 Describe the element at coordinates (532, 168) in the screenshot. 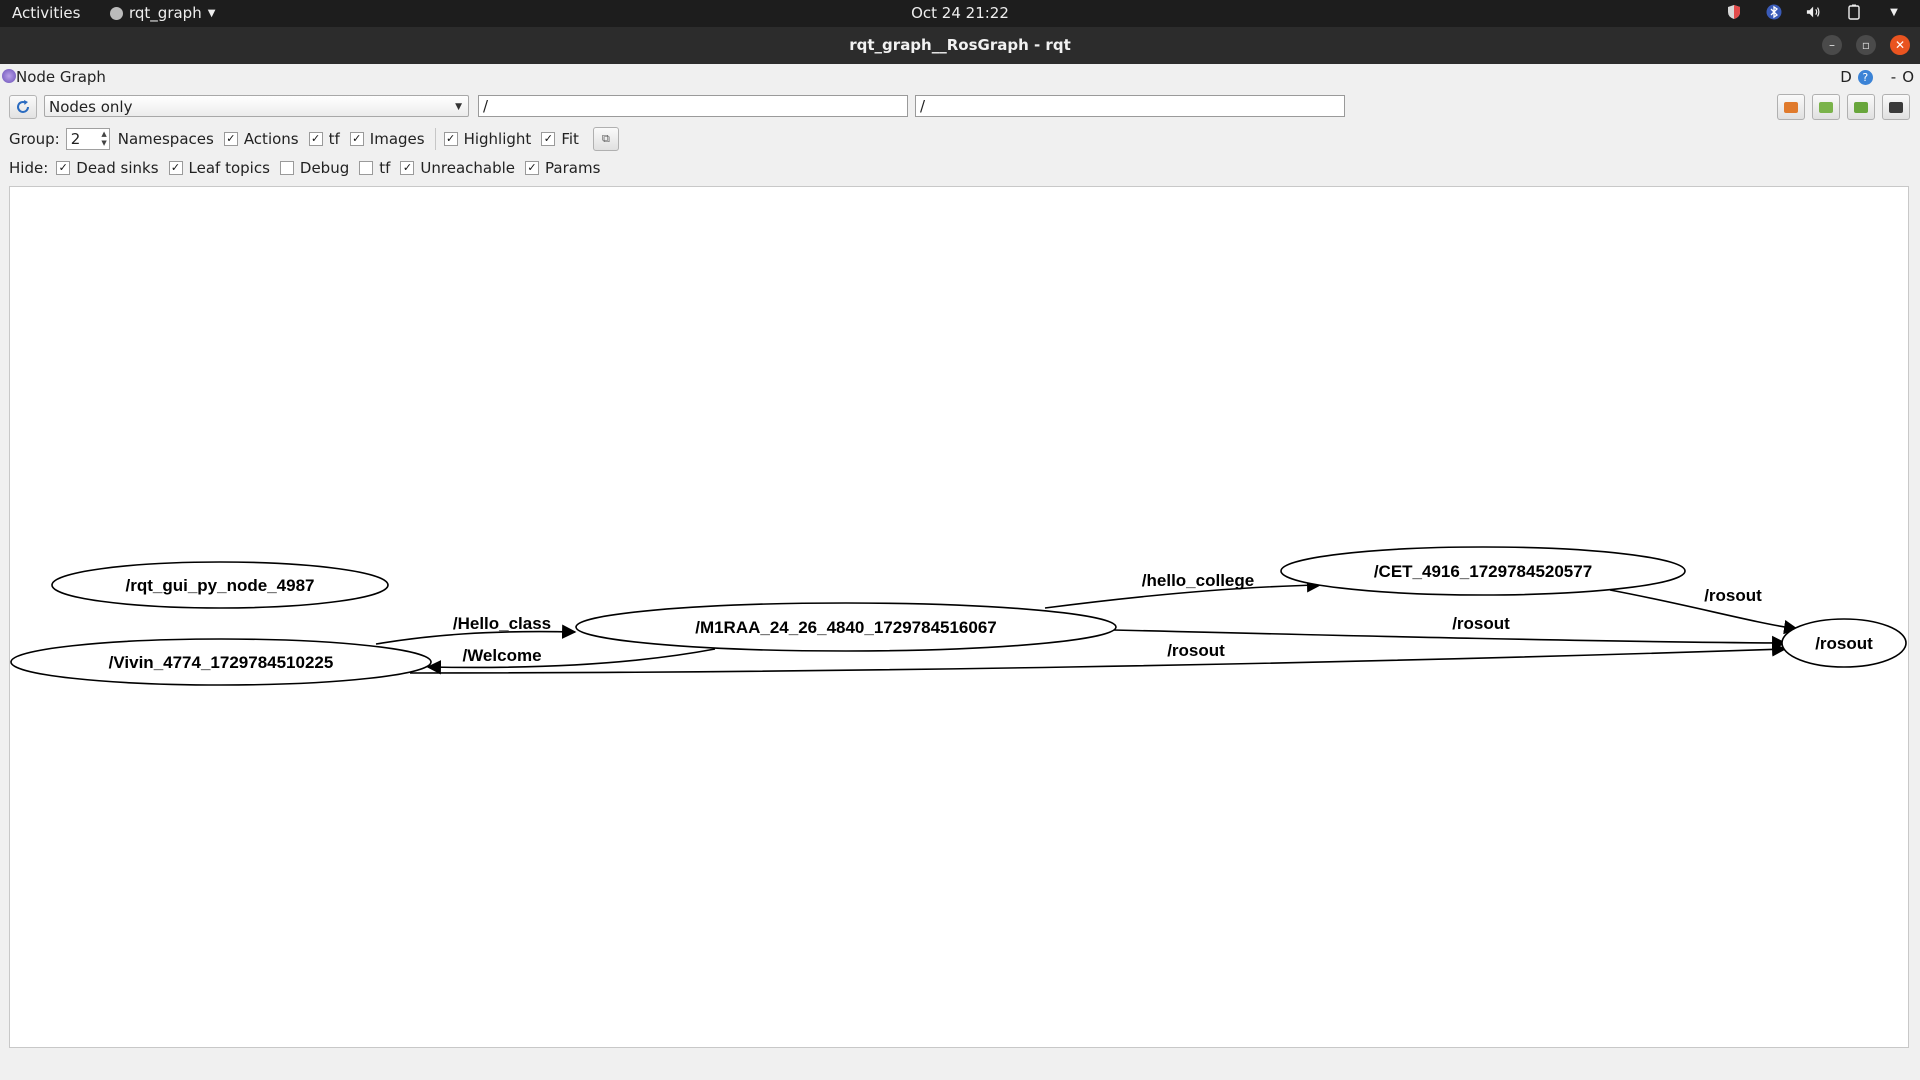

I see `params-check: ✓` at that location.